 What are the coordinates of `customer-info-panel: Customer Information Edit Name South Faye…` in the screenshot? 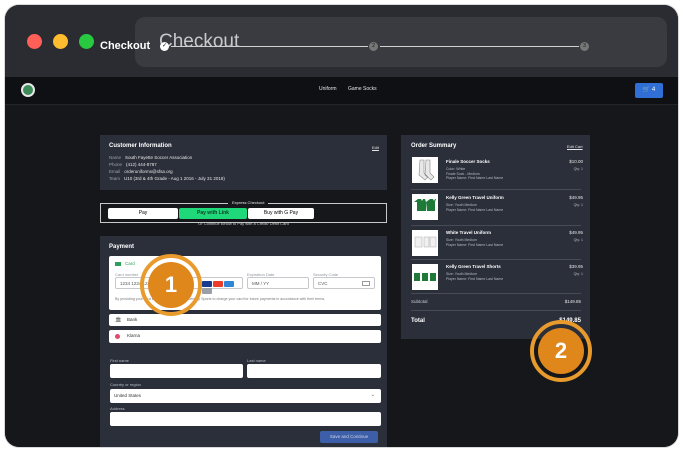 It's located at (243, 162).